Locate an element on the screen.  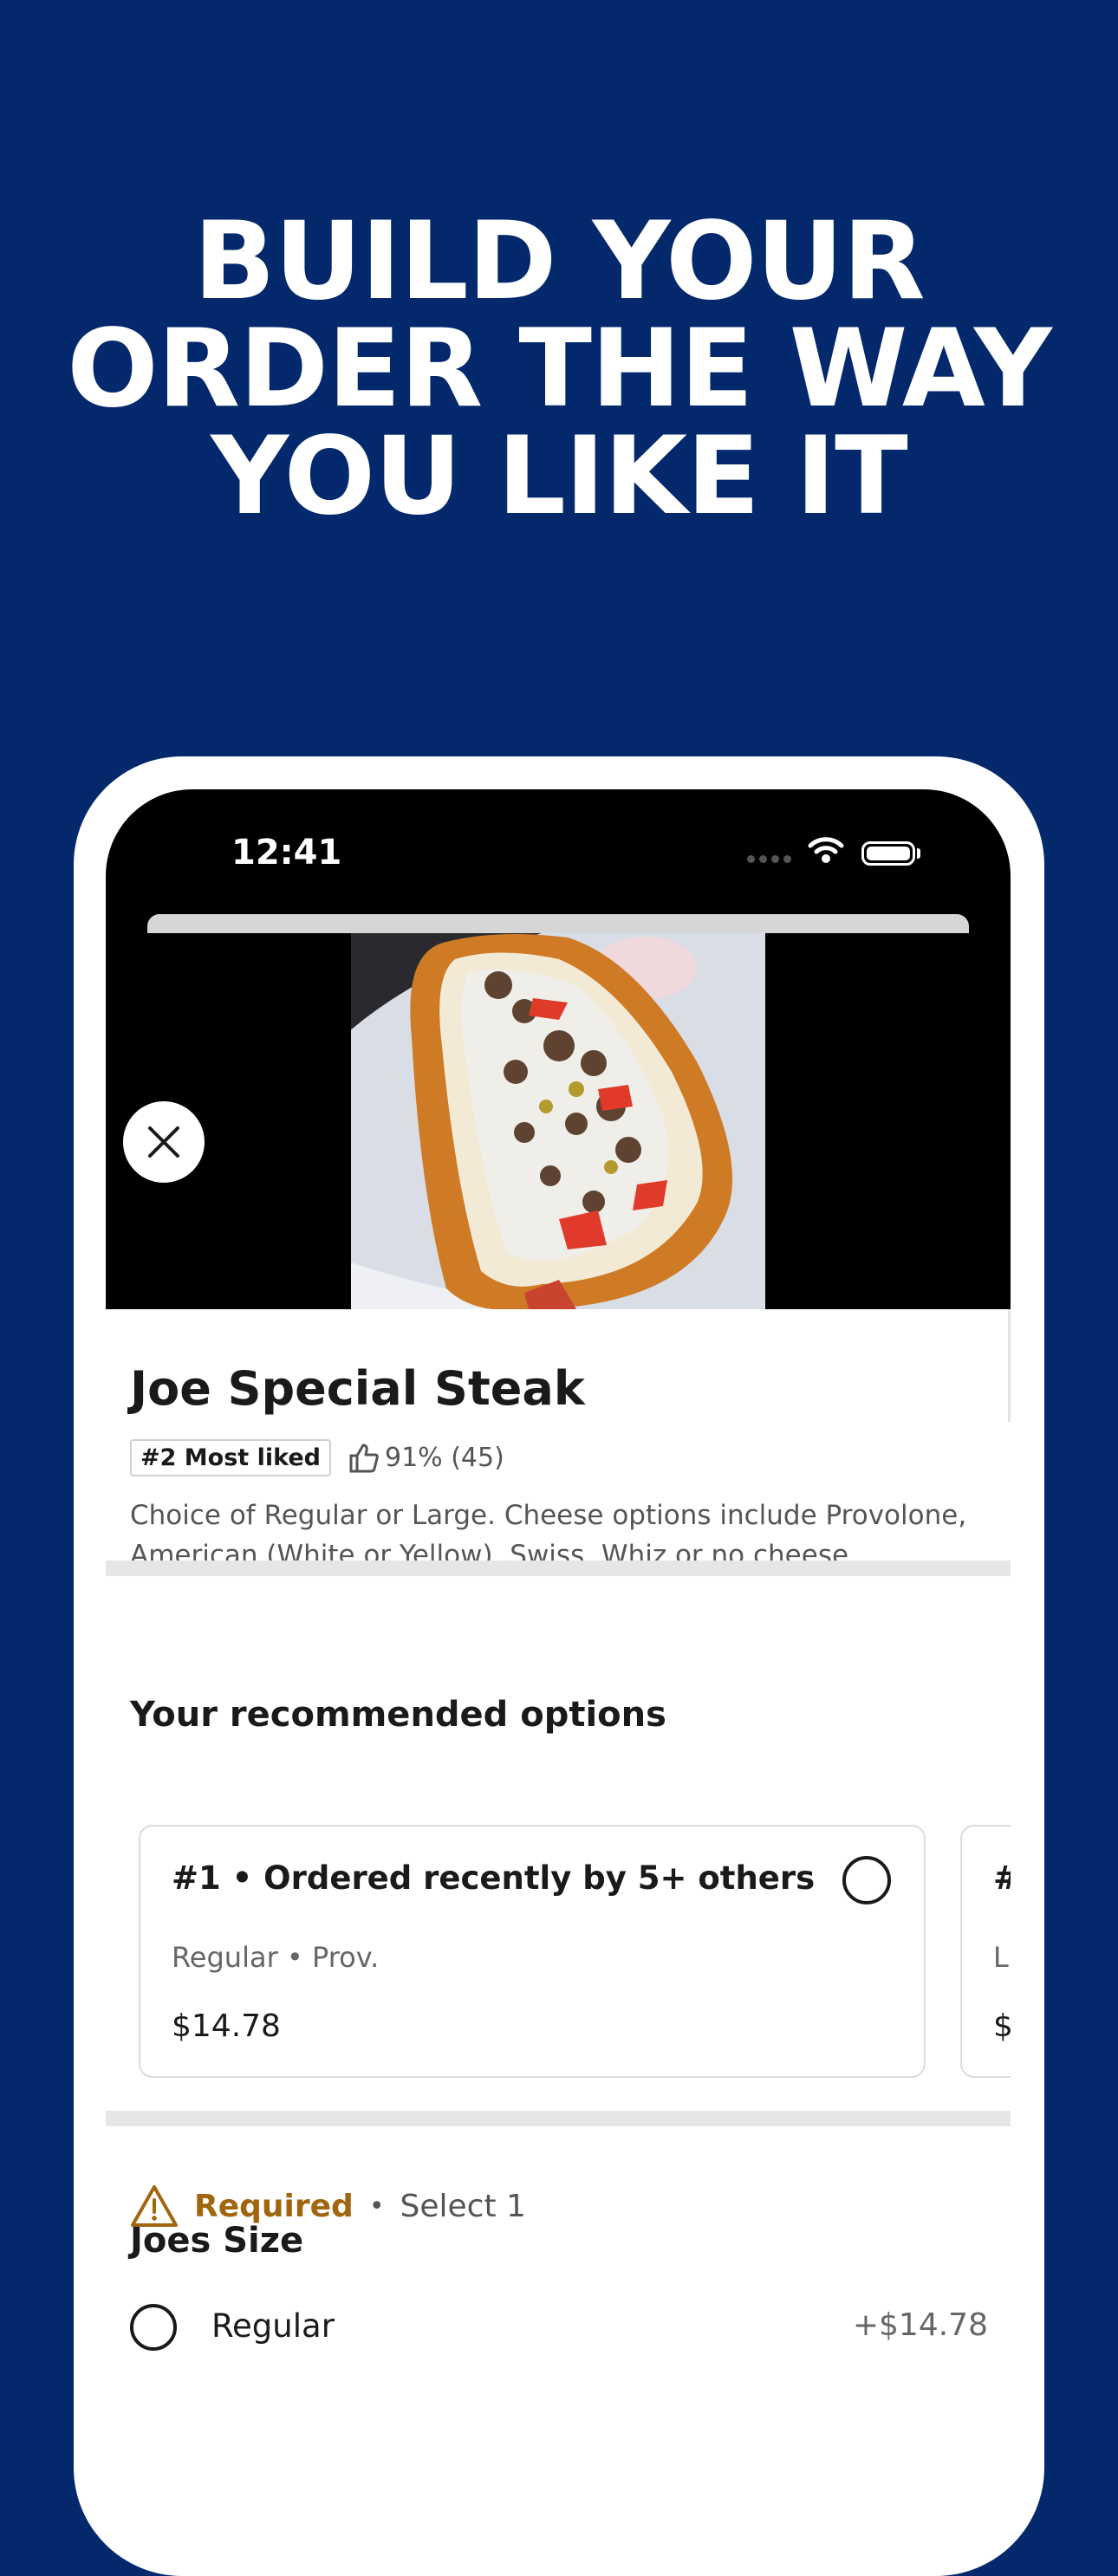
promo-headline: BUILD YOUR ORDER THE WAY YOU LIKE IT is located at coordinates (559, 369).